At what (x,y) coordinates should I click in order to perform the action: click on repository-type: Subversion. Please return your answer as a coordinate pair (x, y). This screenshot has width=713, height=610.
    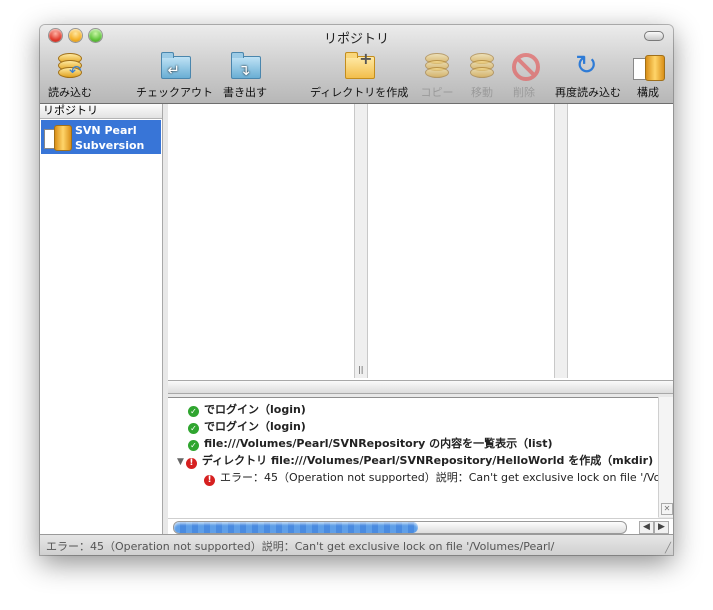
    Looking at the image, I should click on (110, 145).